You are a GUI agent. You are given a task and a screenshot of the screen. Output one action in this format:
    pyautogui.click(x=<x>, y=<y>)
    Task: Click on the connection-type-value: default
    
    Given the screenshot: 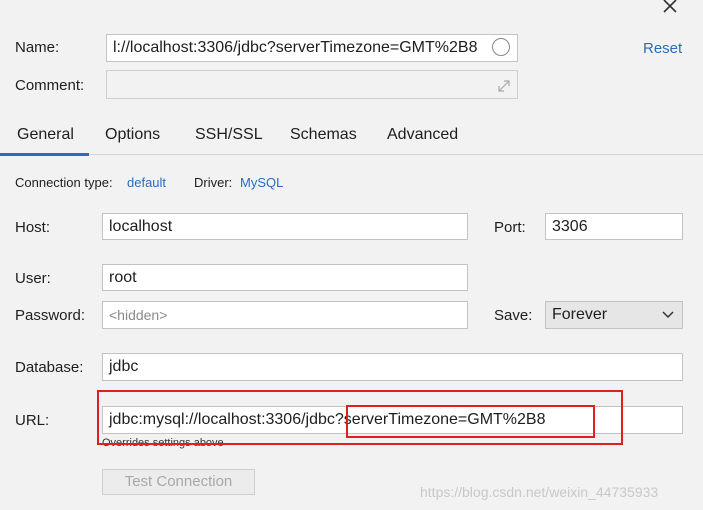 What is the action you would take?
    pyautogui.click(x=146, y=182)
    